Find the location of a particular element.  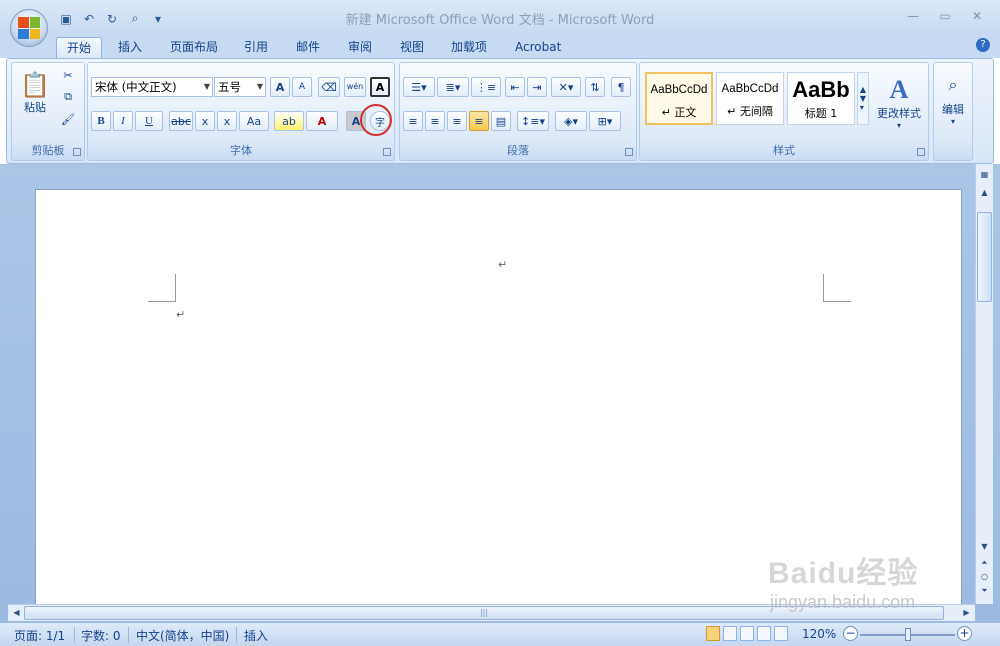

decrease-indent-icon: ⇤ is located at coordinates (515, 87).